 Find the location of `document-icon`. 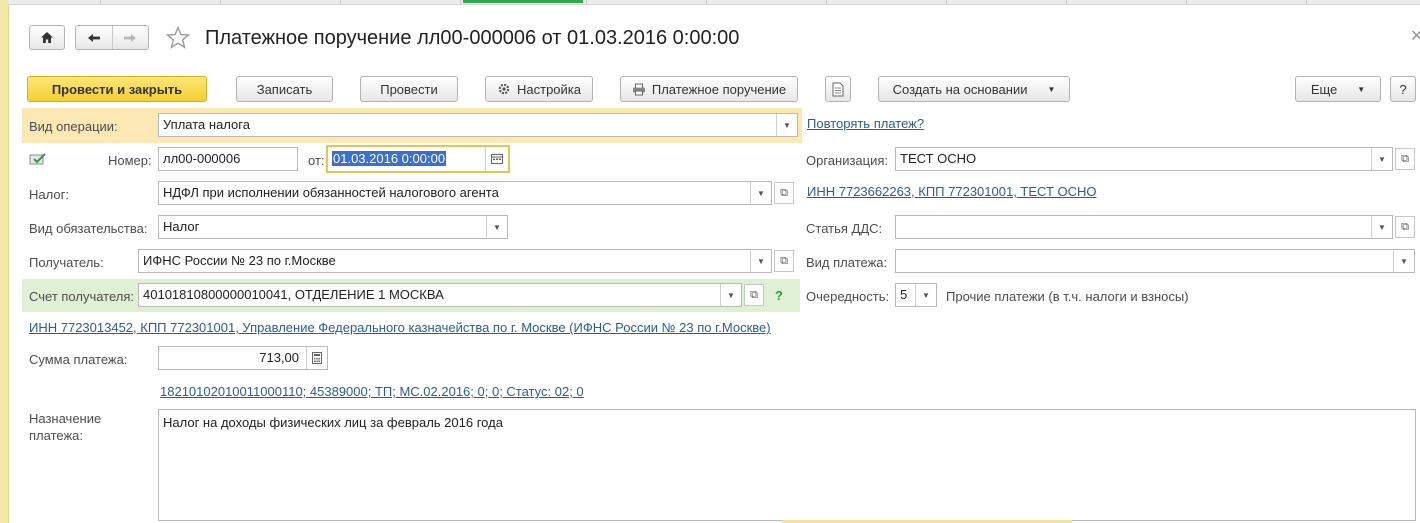

document-icon is located at coordinates (838, 89).